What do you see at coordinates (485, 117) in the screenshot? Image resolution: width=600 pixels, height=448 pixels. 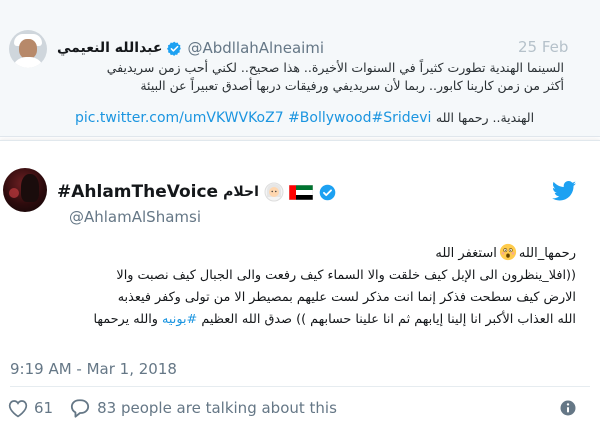 I see `text-line: الهندية.. رحمها الله` at bounding box center [485, 117].